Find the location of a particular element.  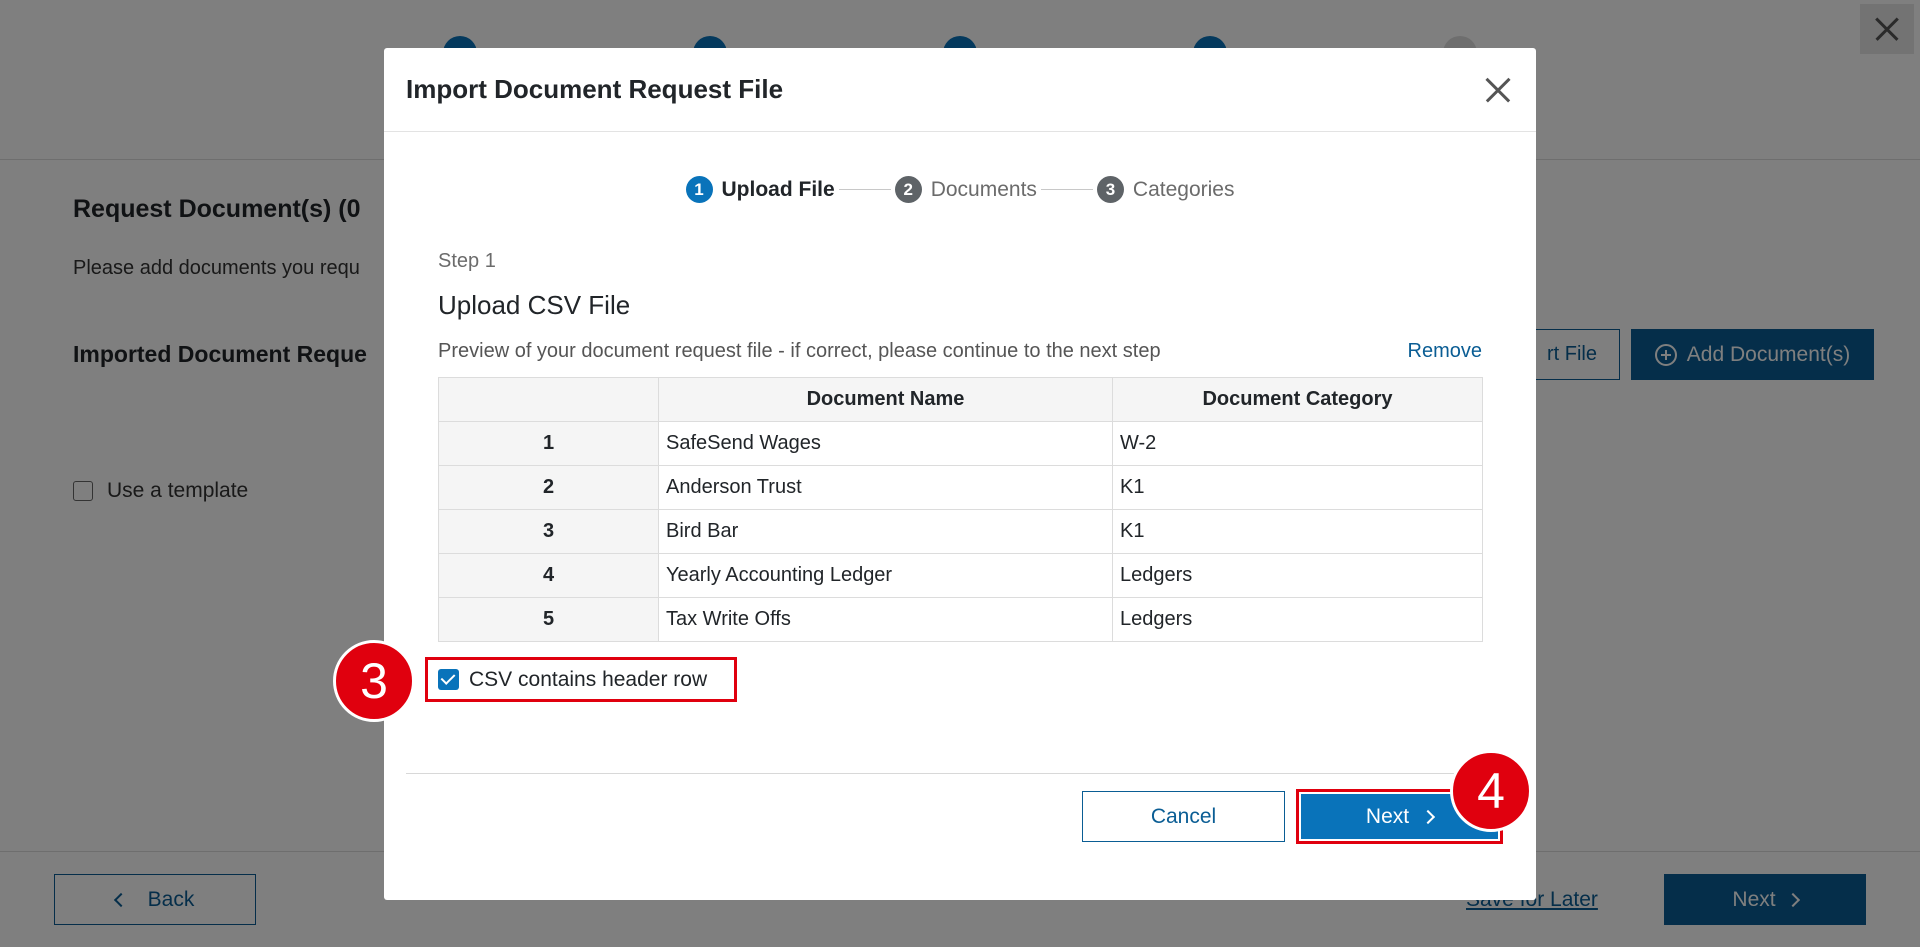

table-row: 2 Anderson Trust K1 is located at coordinates (960, 487).